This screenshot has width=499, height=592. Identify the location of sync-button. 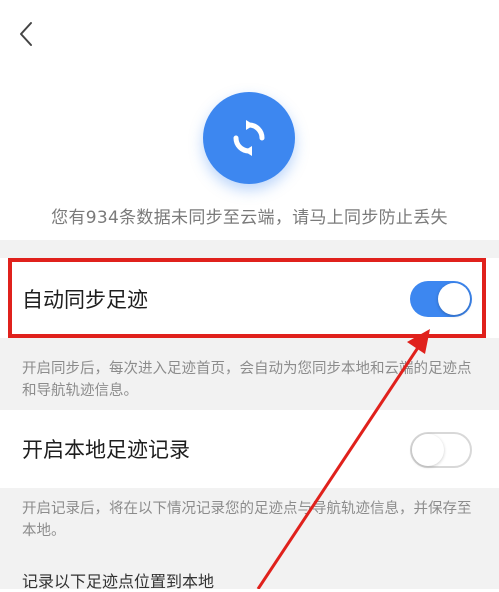
(249, 138).